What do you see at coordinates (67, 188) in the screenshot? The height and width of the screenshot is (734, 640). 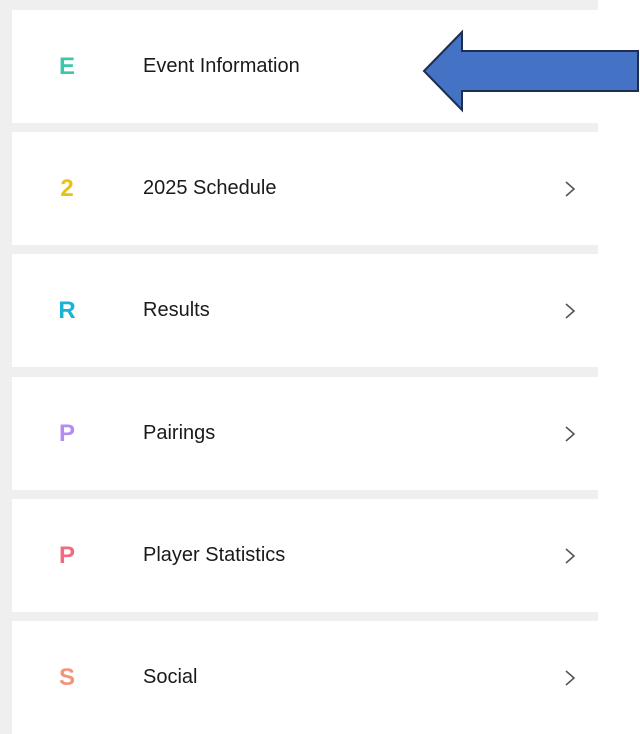 I see `menu-item-letter: 2` at bounding box center [67, 188].